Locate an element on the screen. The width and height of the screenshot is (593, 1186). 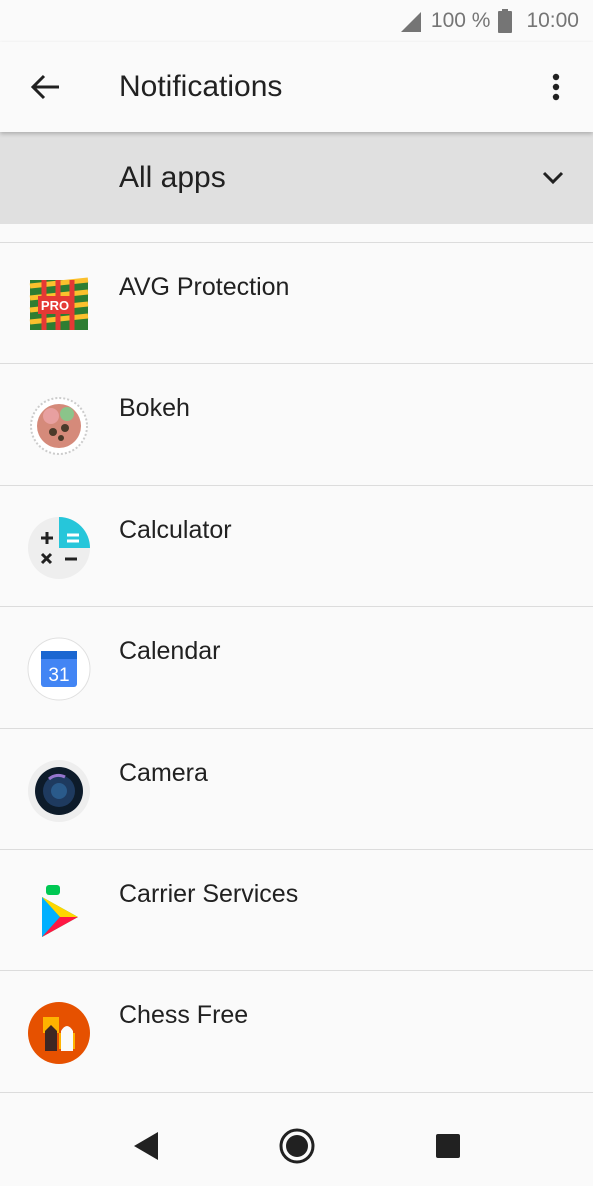
nav-recents-button is located at coordinates (448, 1146).